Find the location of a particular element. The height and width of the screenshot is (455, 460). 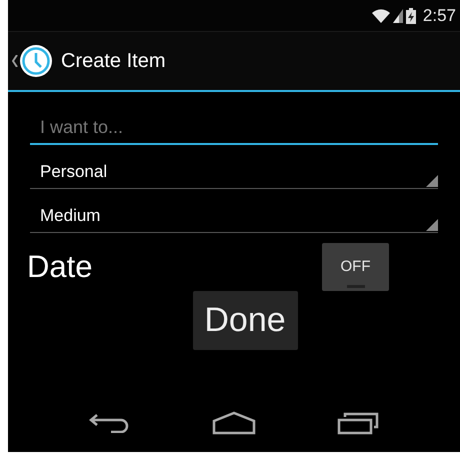

battery-icon is located at coordinates (411, 16).